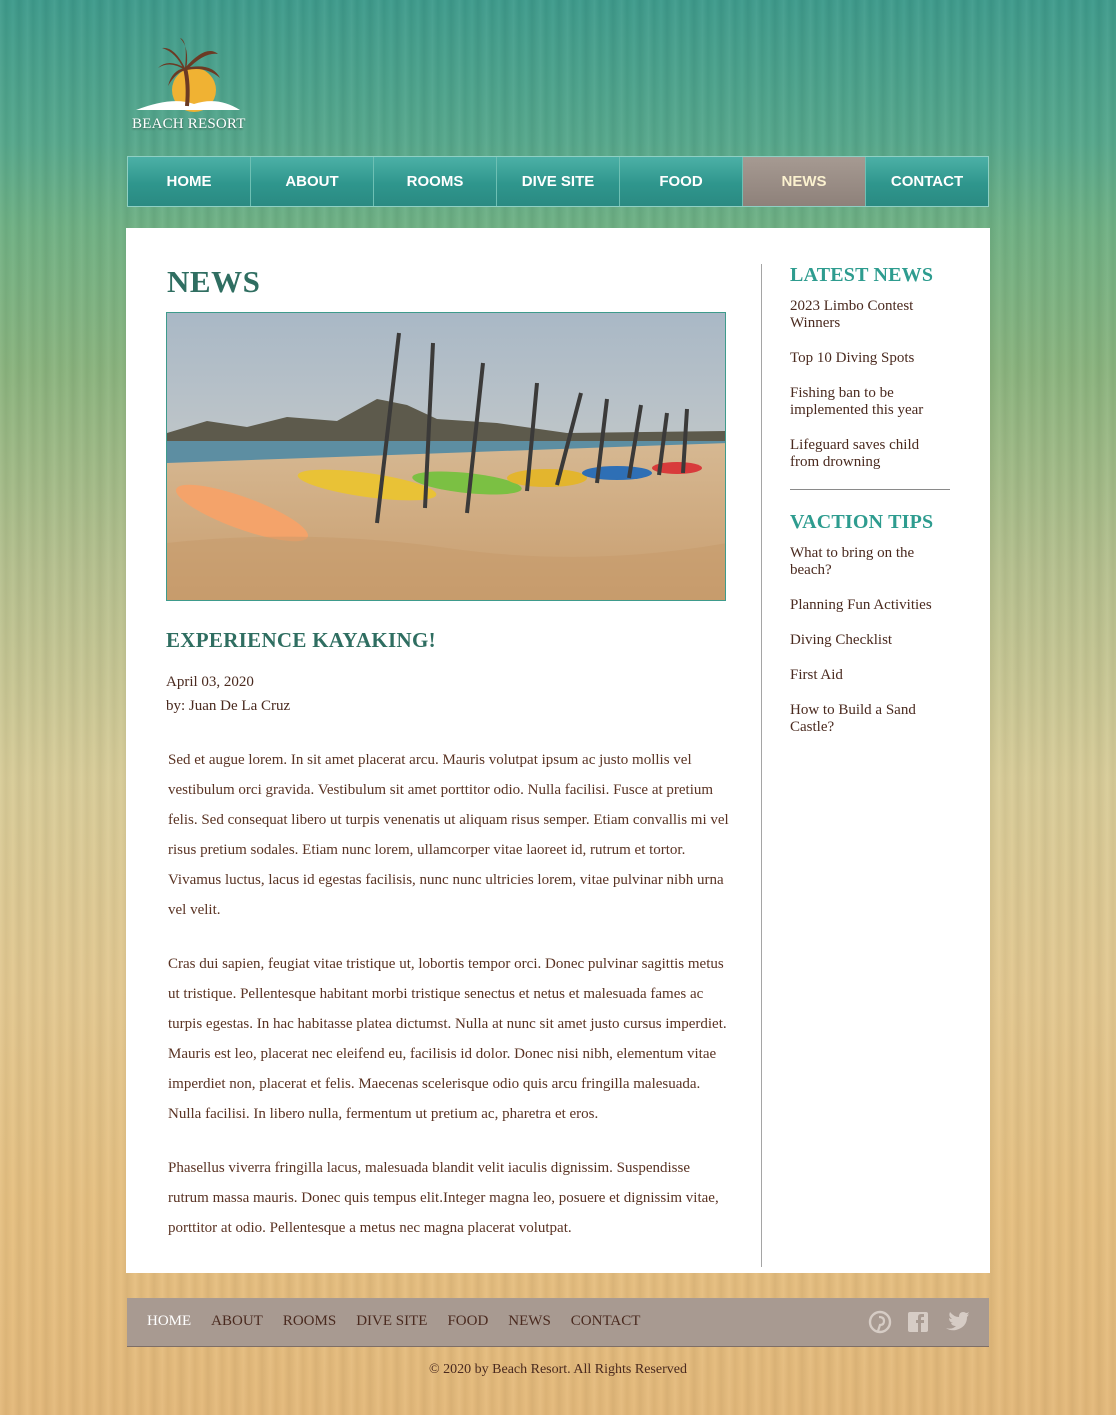 Image resolution: width=1116 pixels, height=1415 pixels. What do you see at coordinates (189, 181) in the screenshot?
I see `nav-item-home: HOME` at bounding box center [189, 181].